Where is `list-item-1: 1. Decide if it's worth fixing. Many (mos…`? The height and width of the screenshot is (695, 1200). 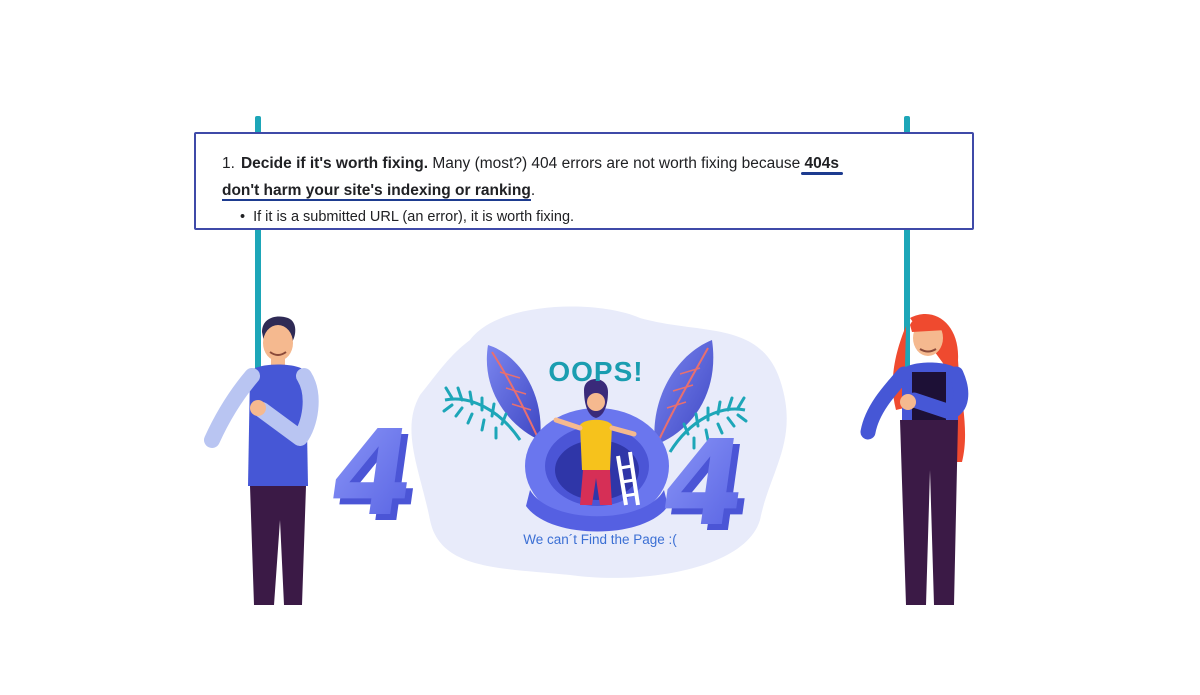
list-item-1: 1. Decide if it's worth fixing. Many (mos… is located at coordinates (587, 177).